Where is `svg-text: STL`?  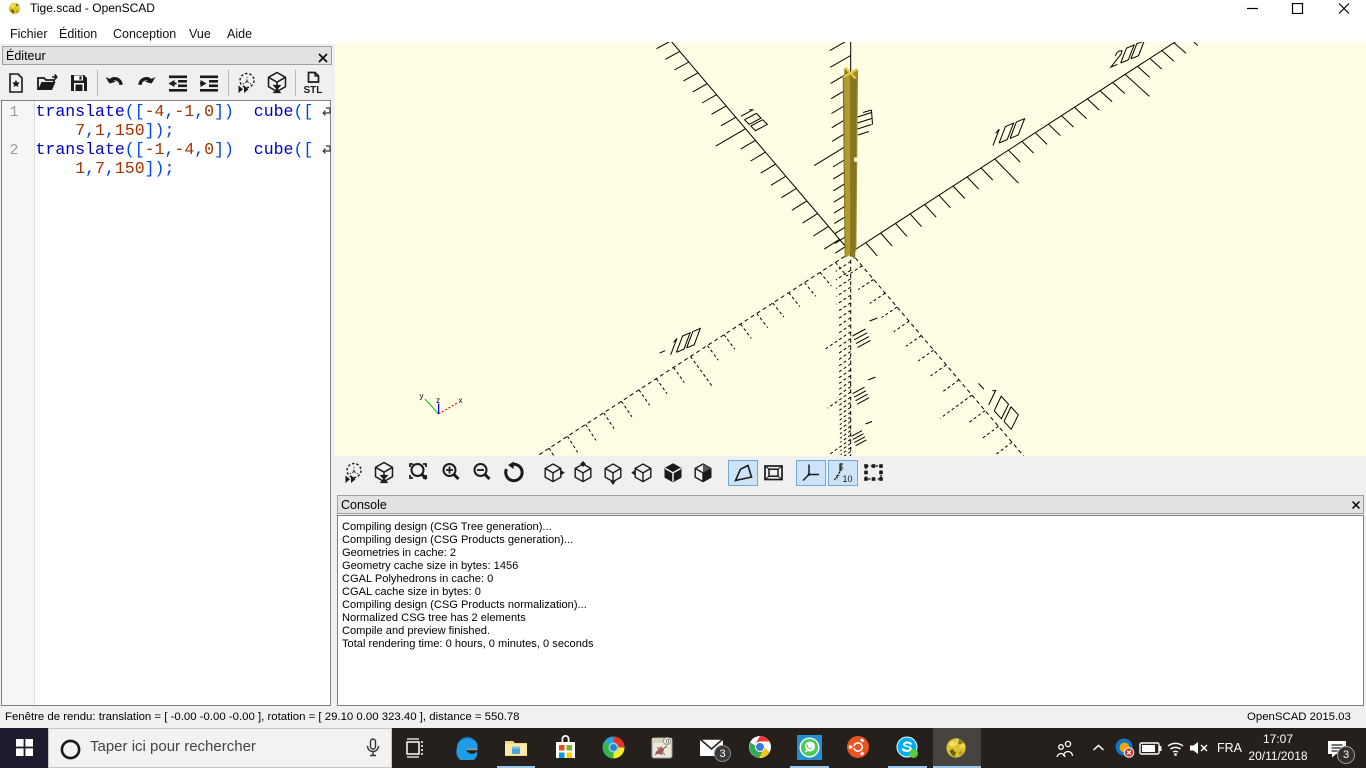 svg-text: STL is located at coordinates (313, 90).